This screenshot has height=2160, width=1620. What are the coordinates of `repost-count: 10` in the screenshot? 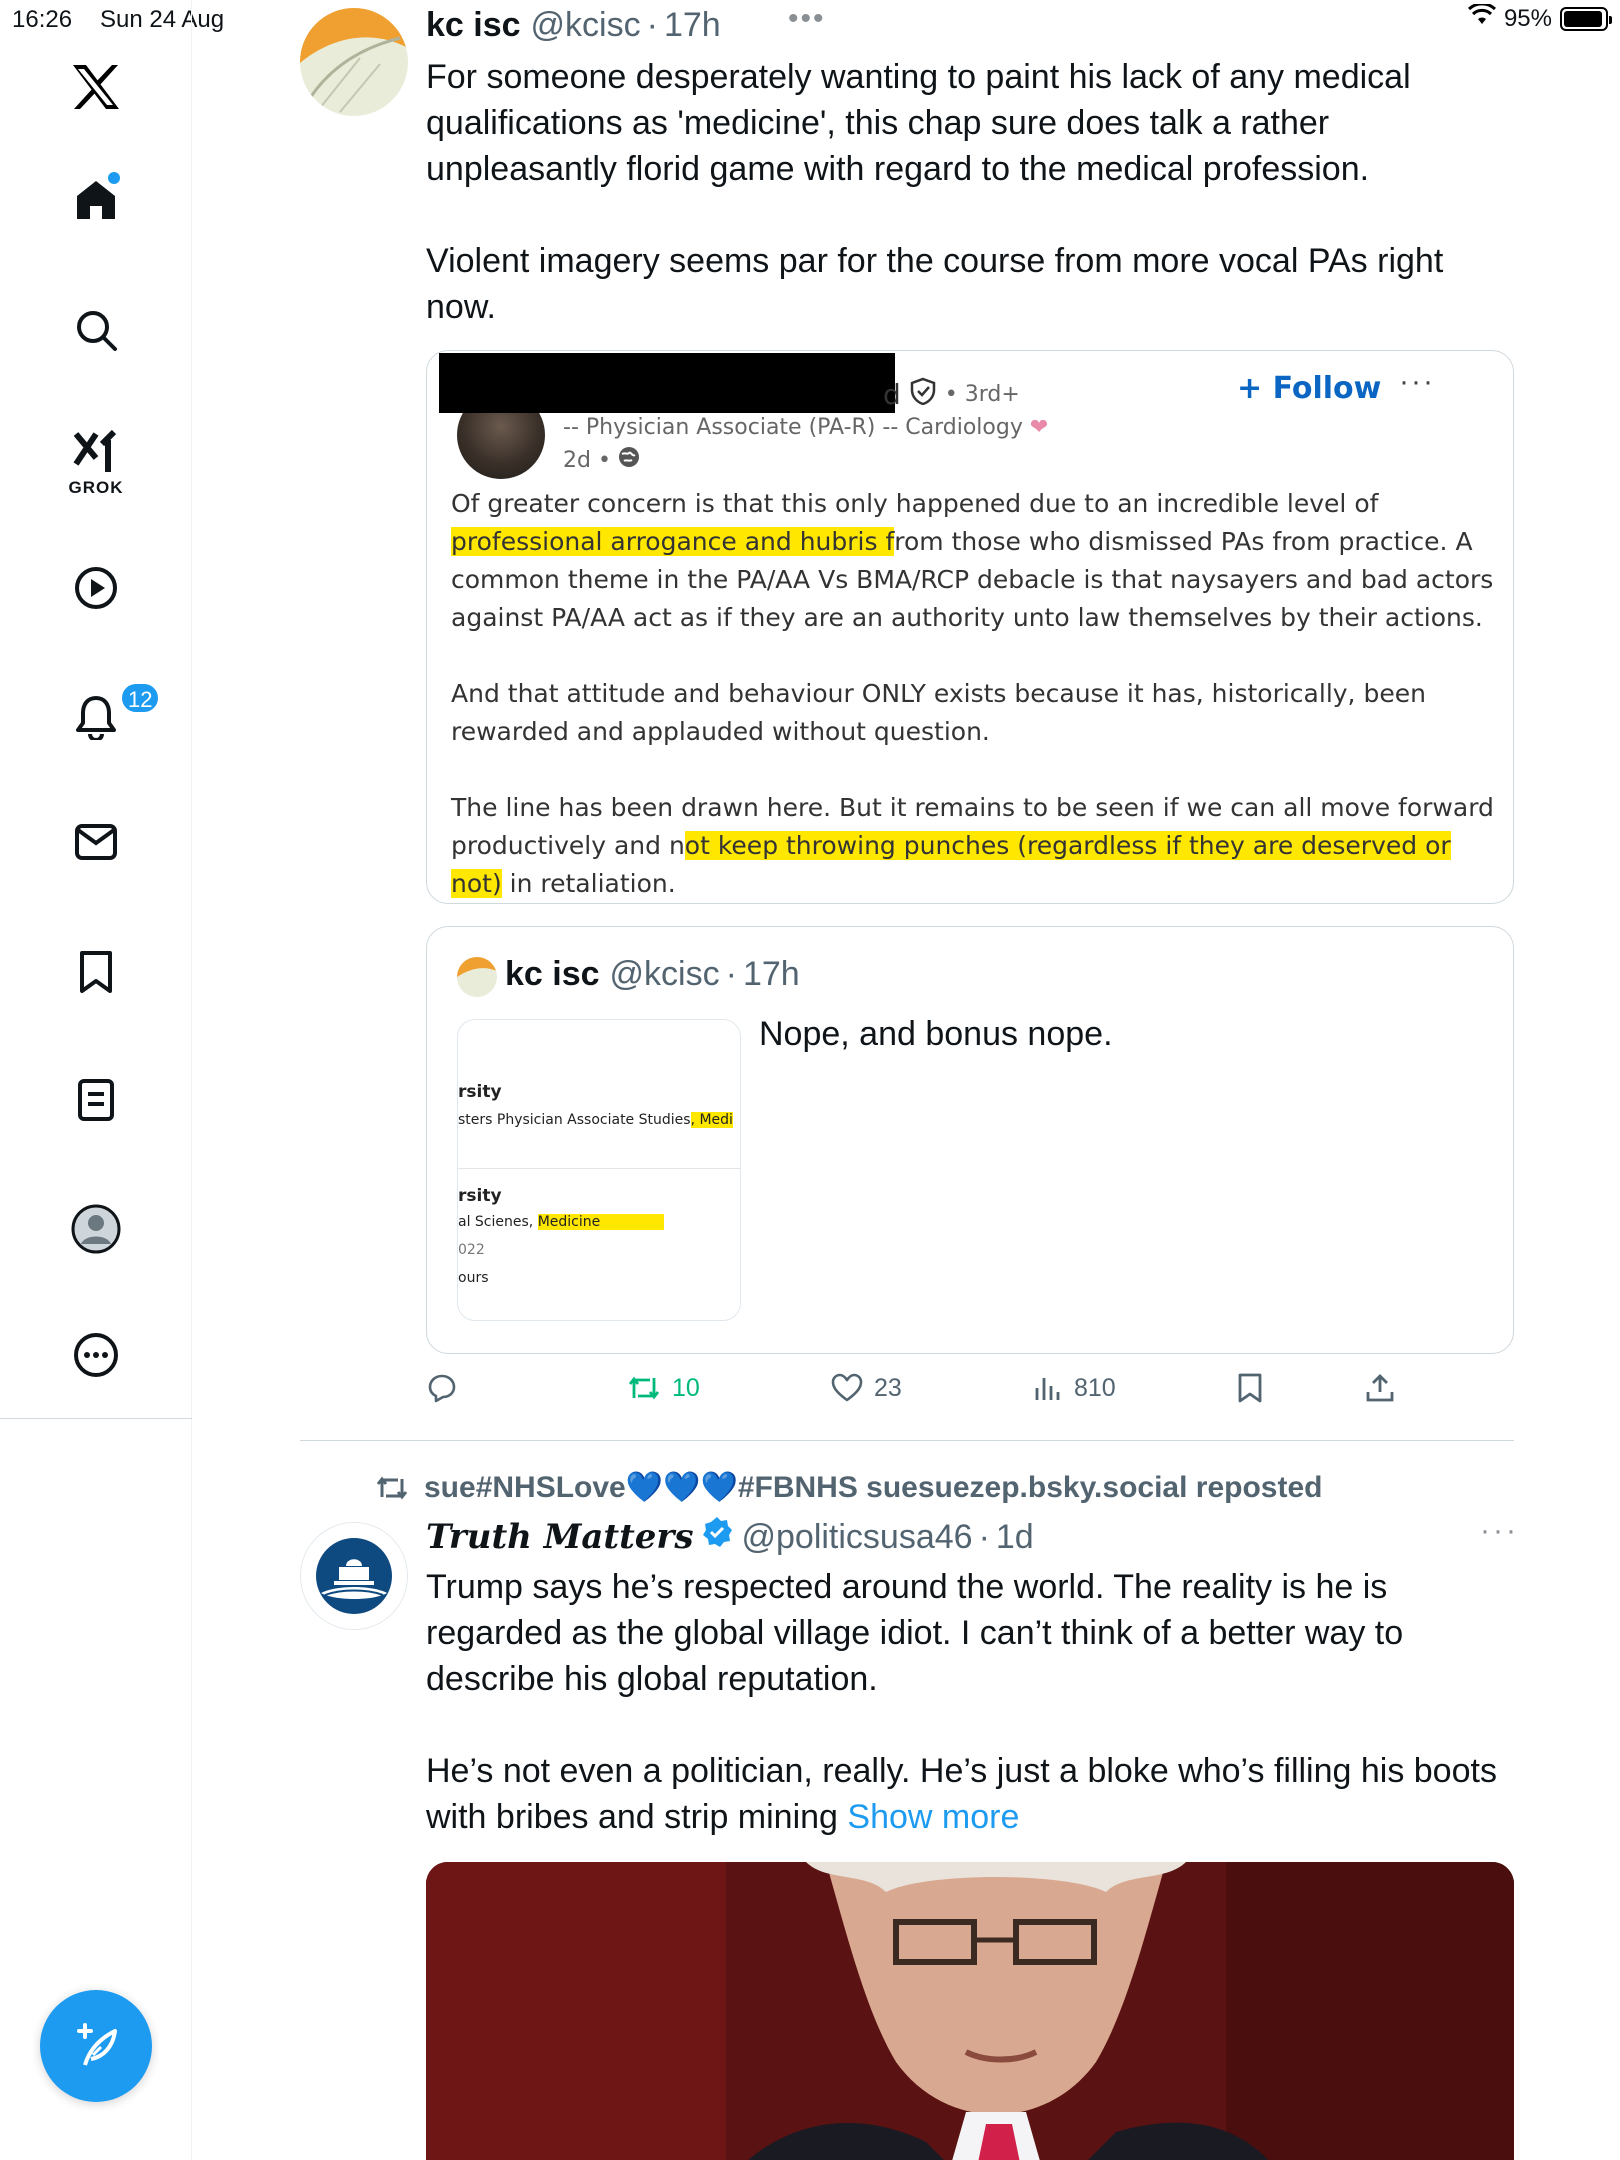 It's located at (686, 1387).